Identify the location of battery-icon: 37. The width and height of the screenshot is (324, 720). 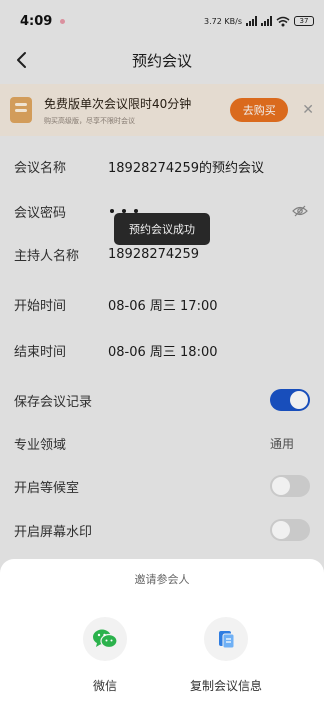
(304, 21).